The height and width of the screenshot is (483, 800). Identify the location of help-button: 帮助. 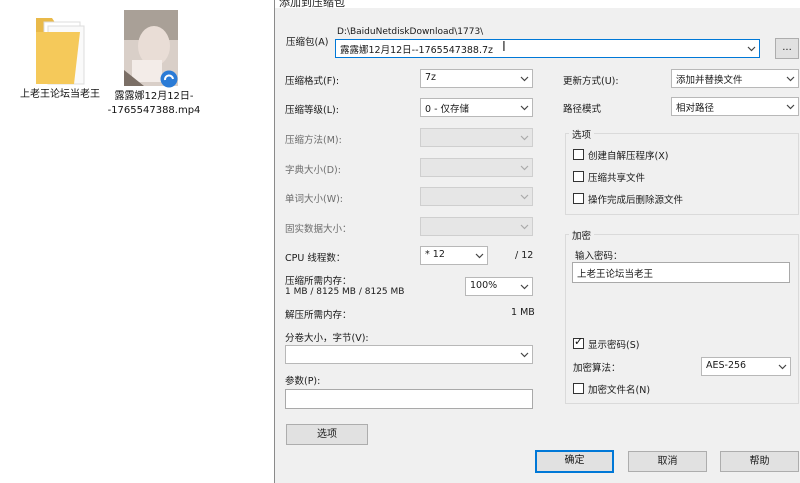
(759, 461).